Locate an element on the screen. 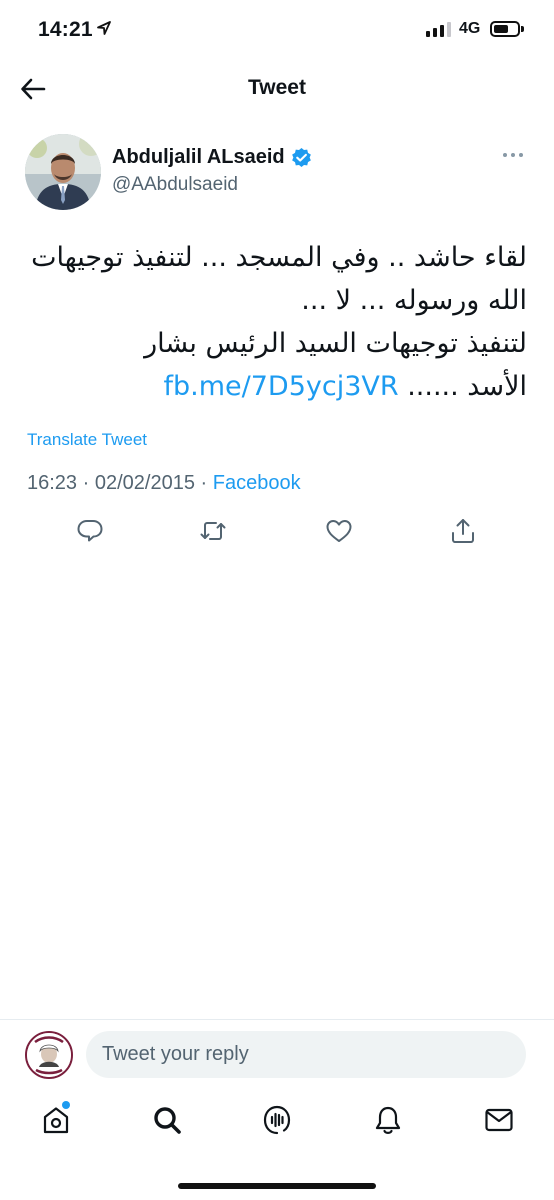 The width and height of the screenshot is (554, 1200). bell-icon is located at coordinates (388, 1120).